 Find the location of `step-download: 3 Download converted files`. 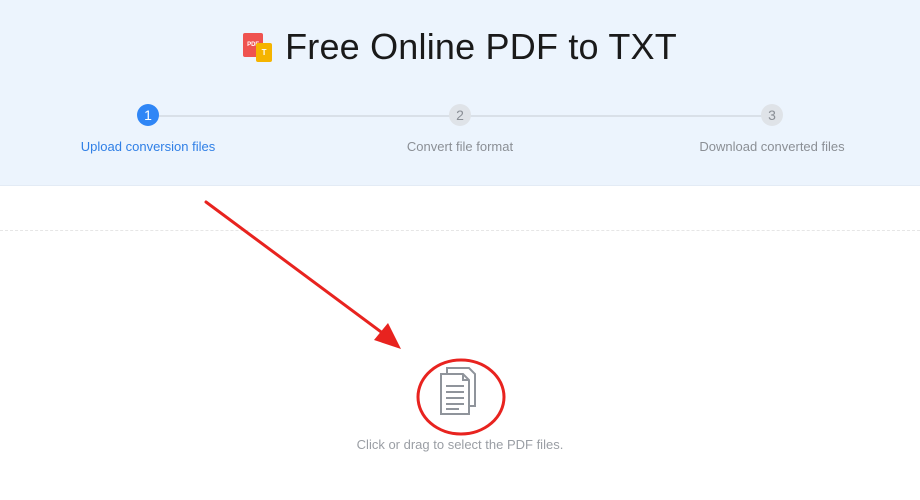

step-download: 3 Download converted files is located at coordinates (772, 129).